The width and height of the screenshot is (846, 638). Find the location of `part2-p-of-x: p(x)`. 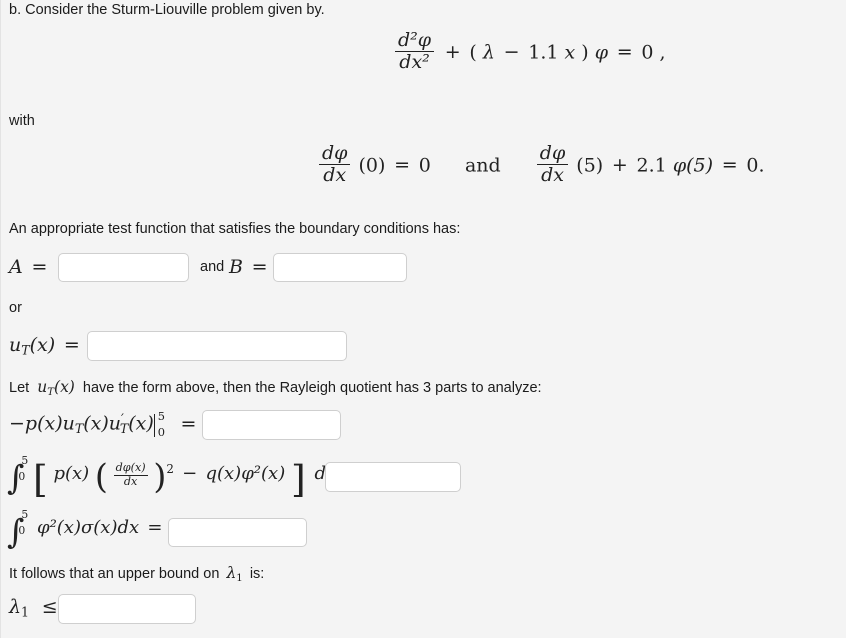

part2-p-of-x: p(x) is located at coordinates (71, 474).